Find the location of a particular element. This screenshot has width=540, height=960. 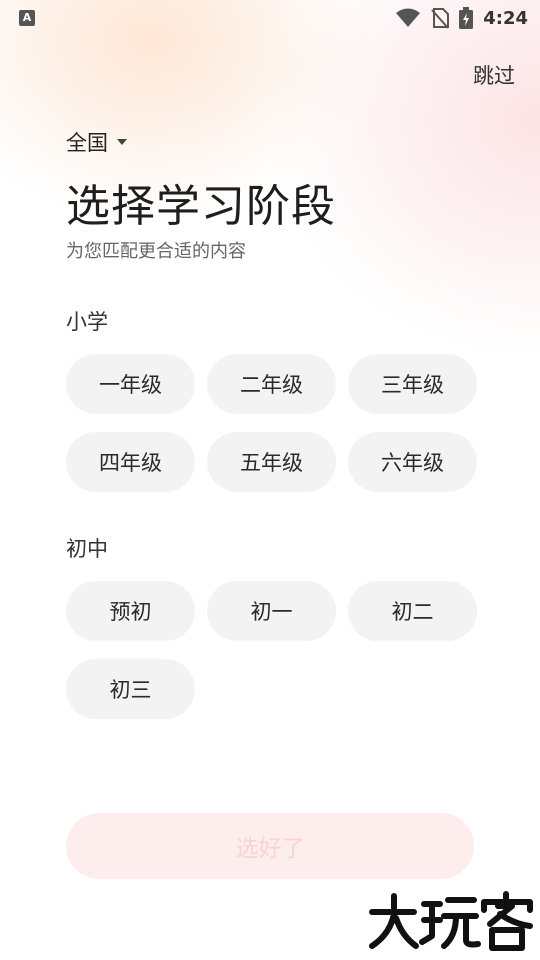

watermark-logo is located at coordinates (451, 921).